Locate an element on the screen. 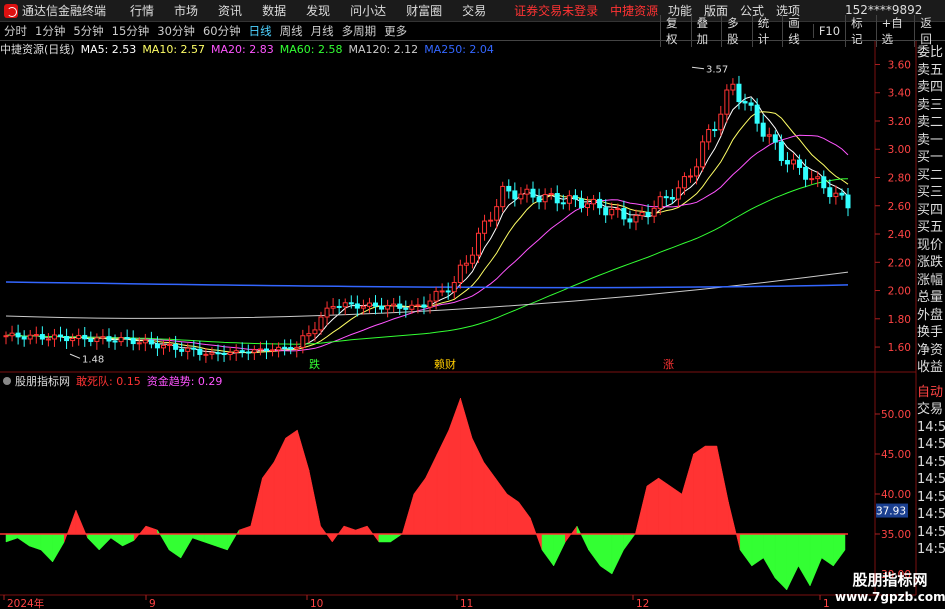 This screenshot has width=945, height=609. signal-label: 赖财 is located at coordinates (445, 364).